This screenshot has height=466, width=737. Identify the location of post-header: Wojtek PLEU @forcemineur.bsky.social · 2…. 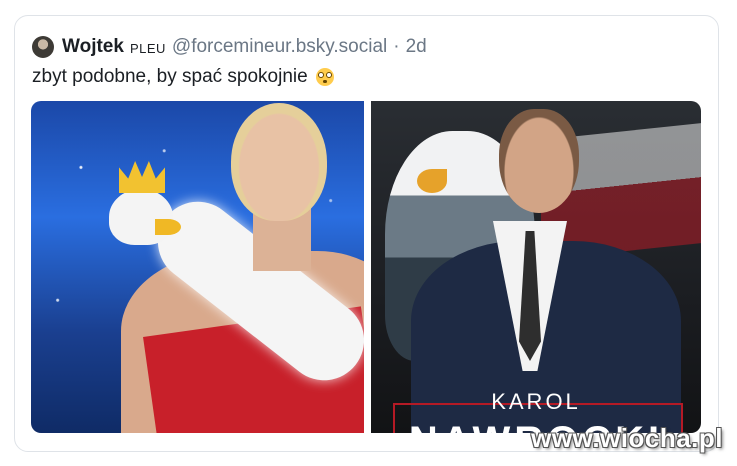
(229, 47).